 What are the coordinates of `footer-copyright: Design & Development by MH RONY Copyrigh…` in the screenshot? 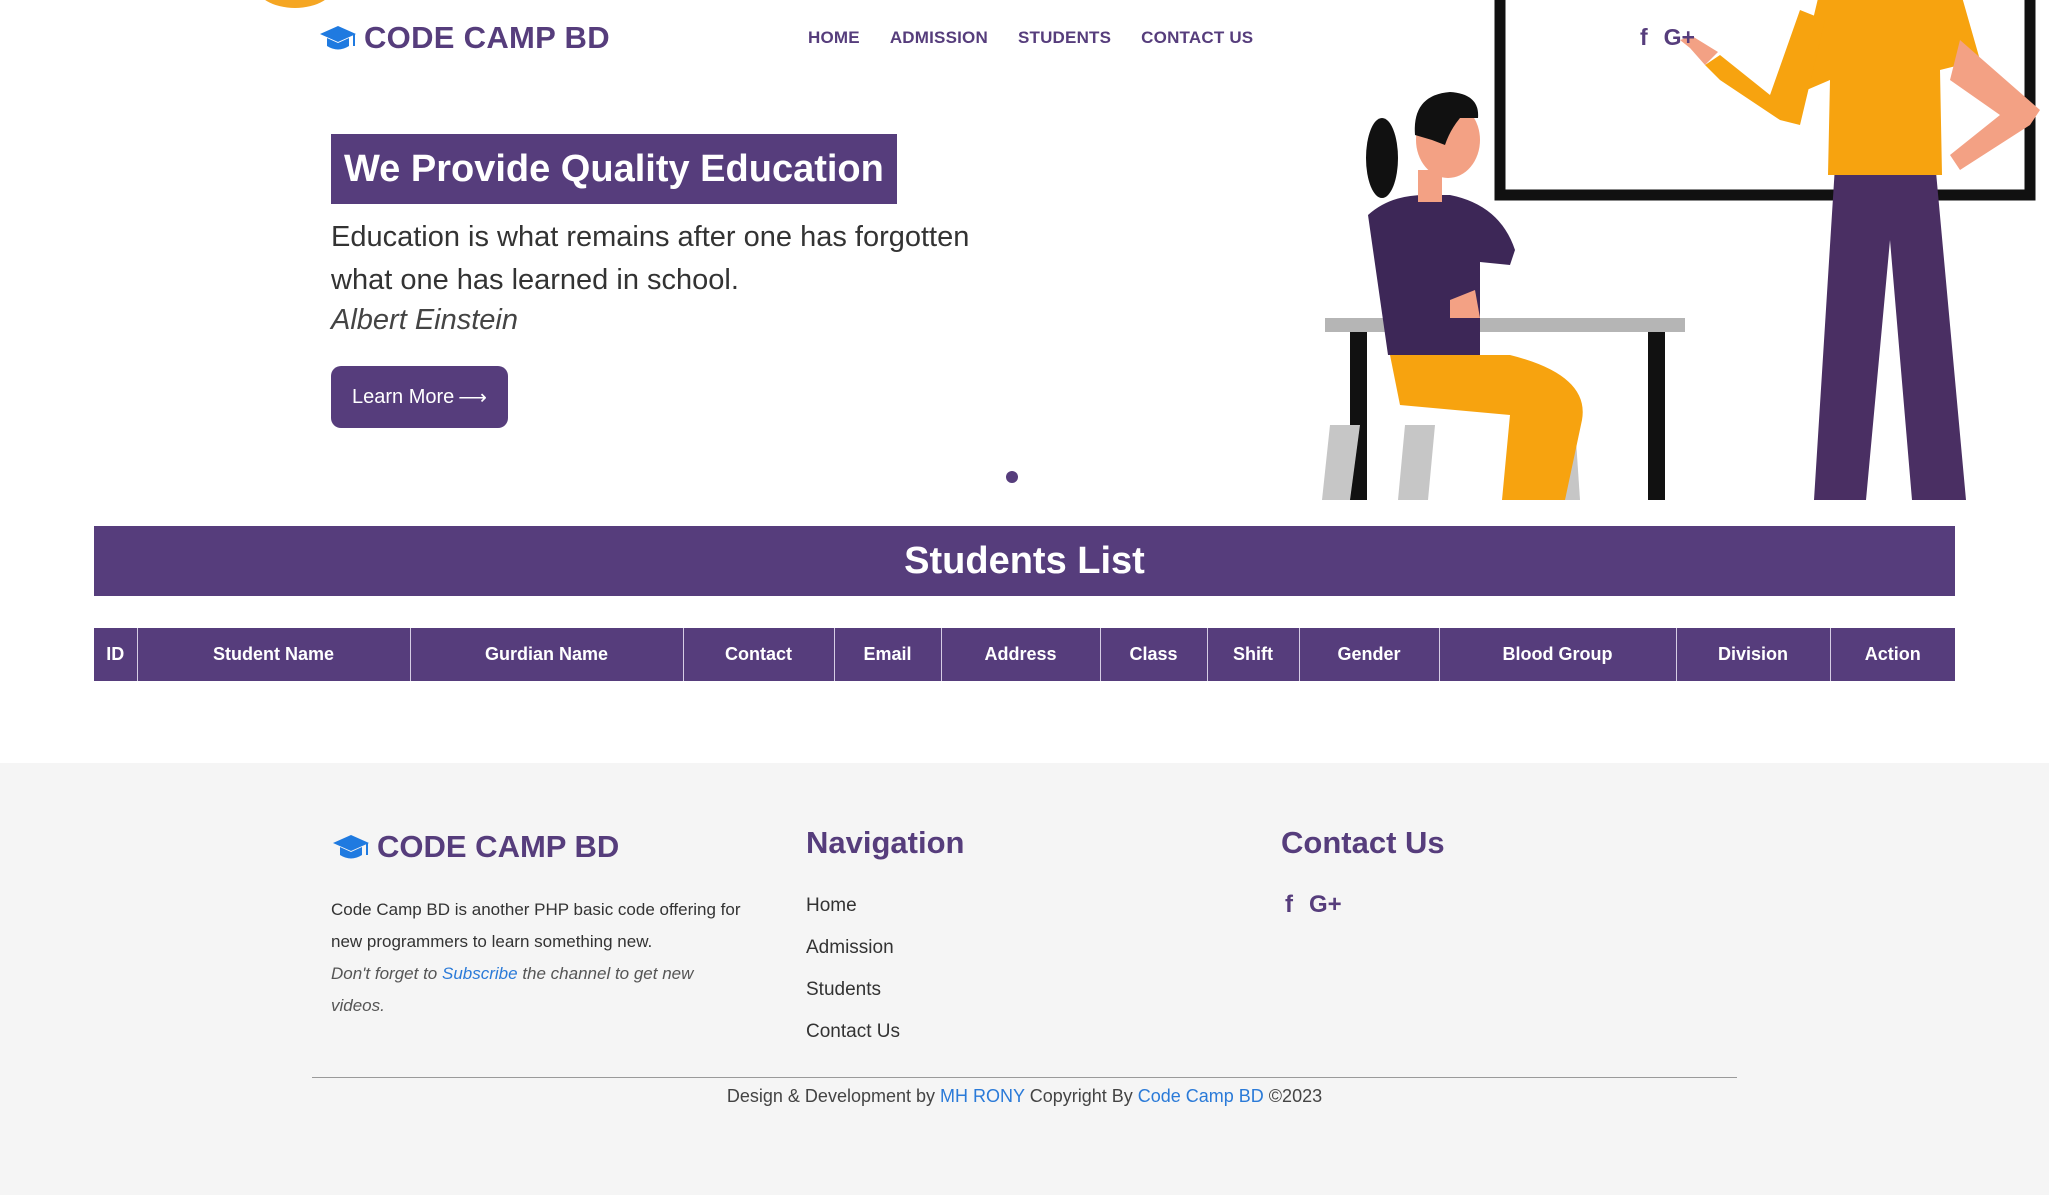 It's located at (1024, 1096).